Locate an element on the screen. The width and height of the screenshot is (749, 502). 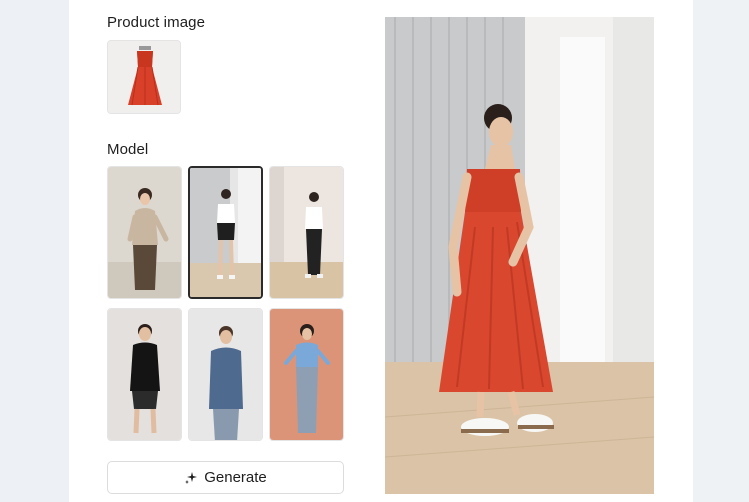
model-title: Model is located at coordinates (128, 149).